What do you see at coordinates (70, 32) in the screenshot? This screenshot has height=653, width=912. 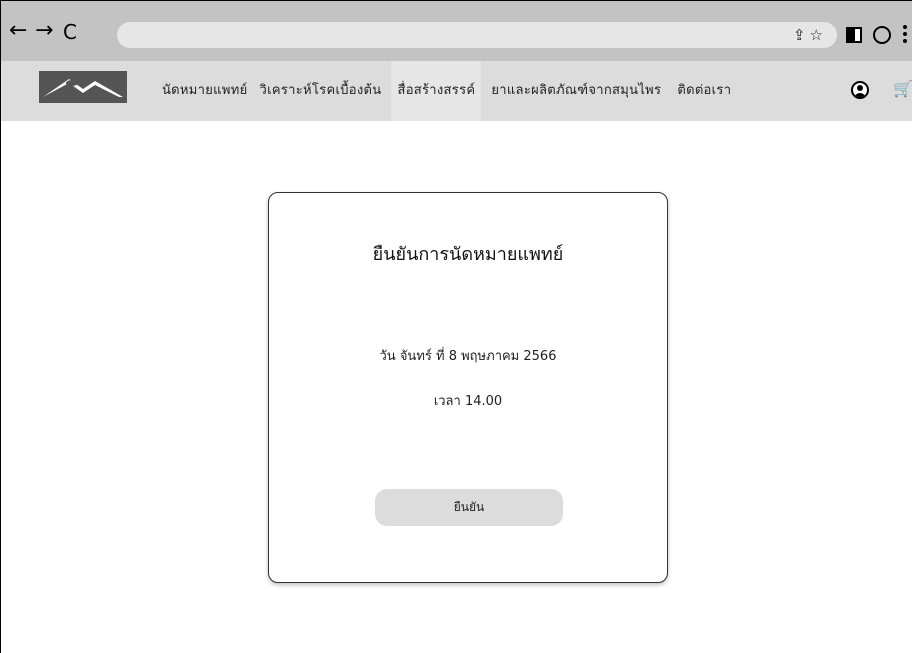 I see `reload-icon: C` at bounding box center [70, 32].